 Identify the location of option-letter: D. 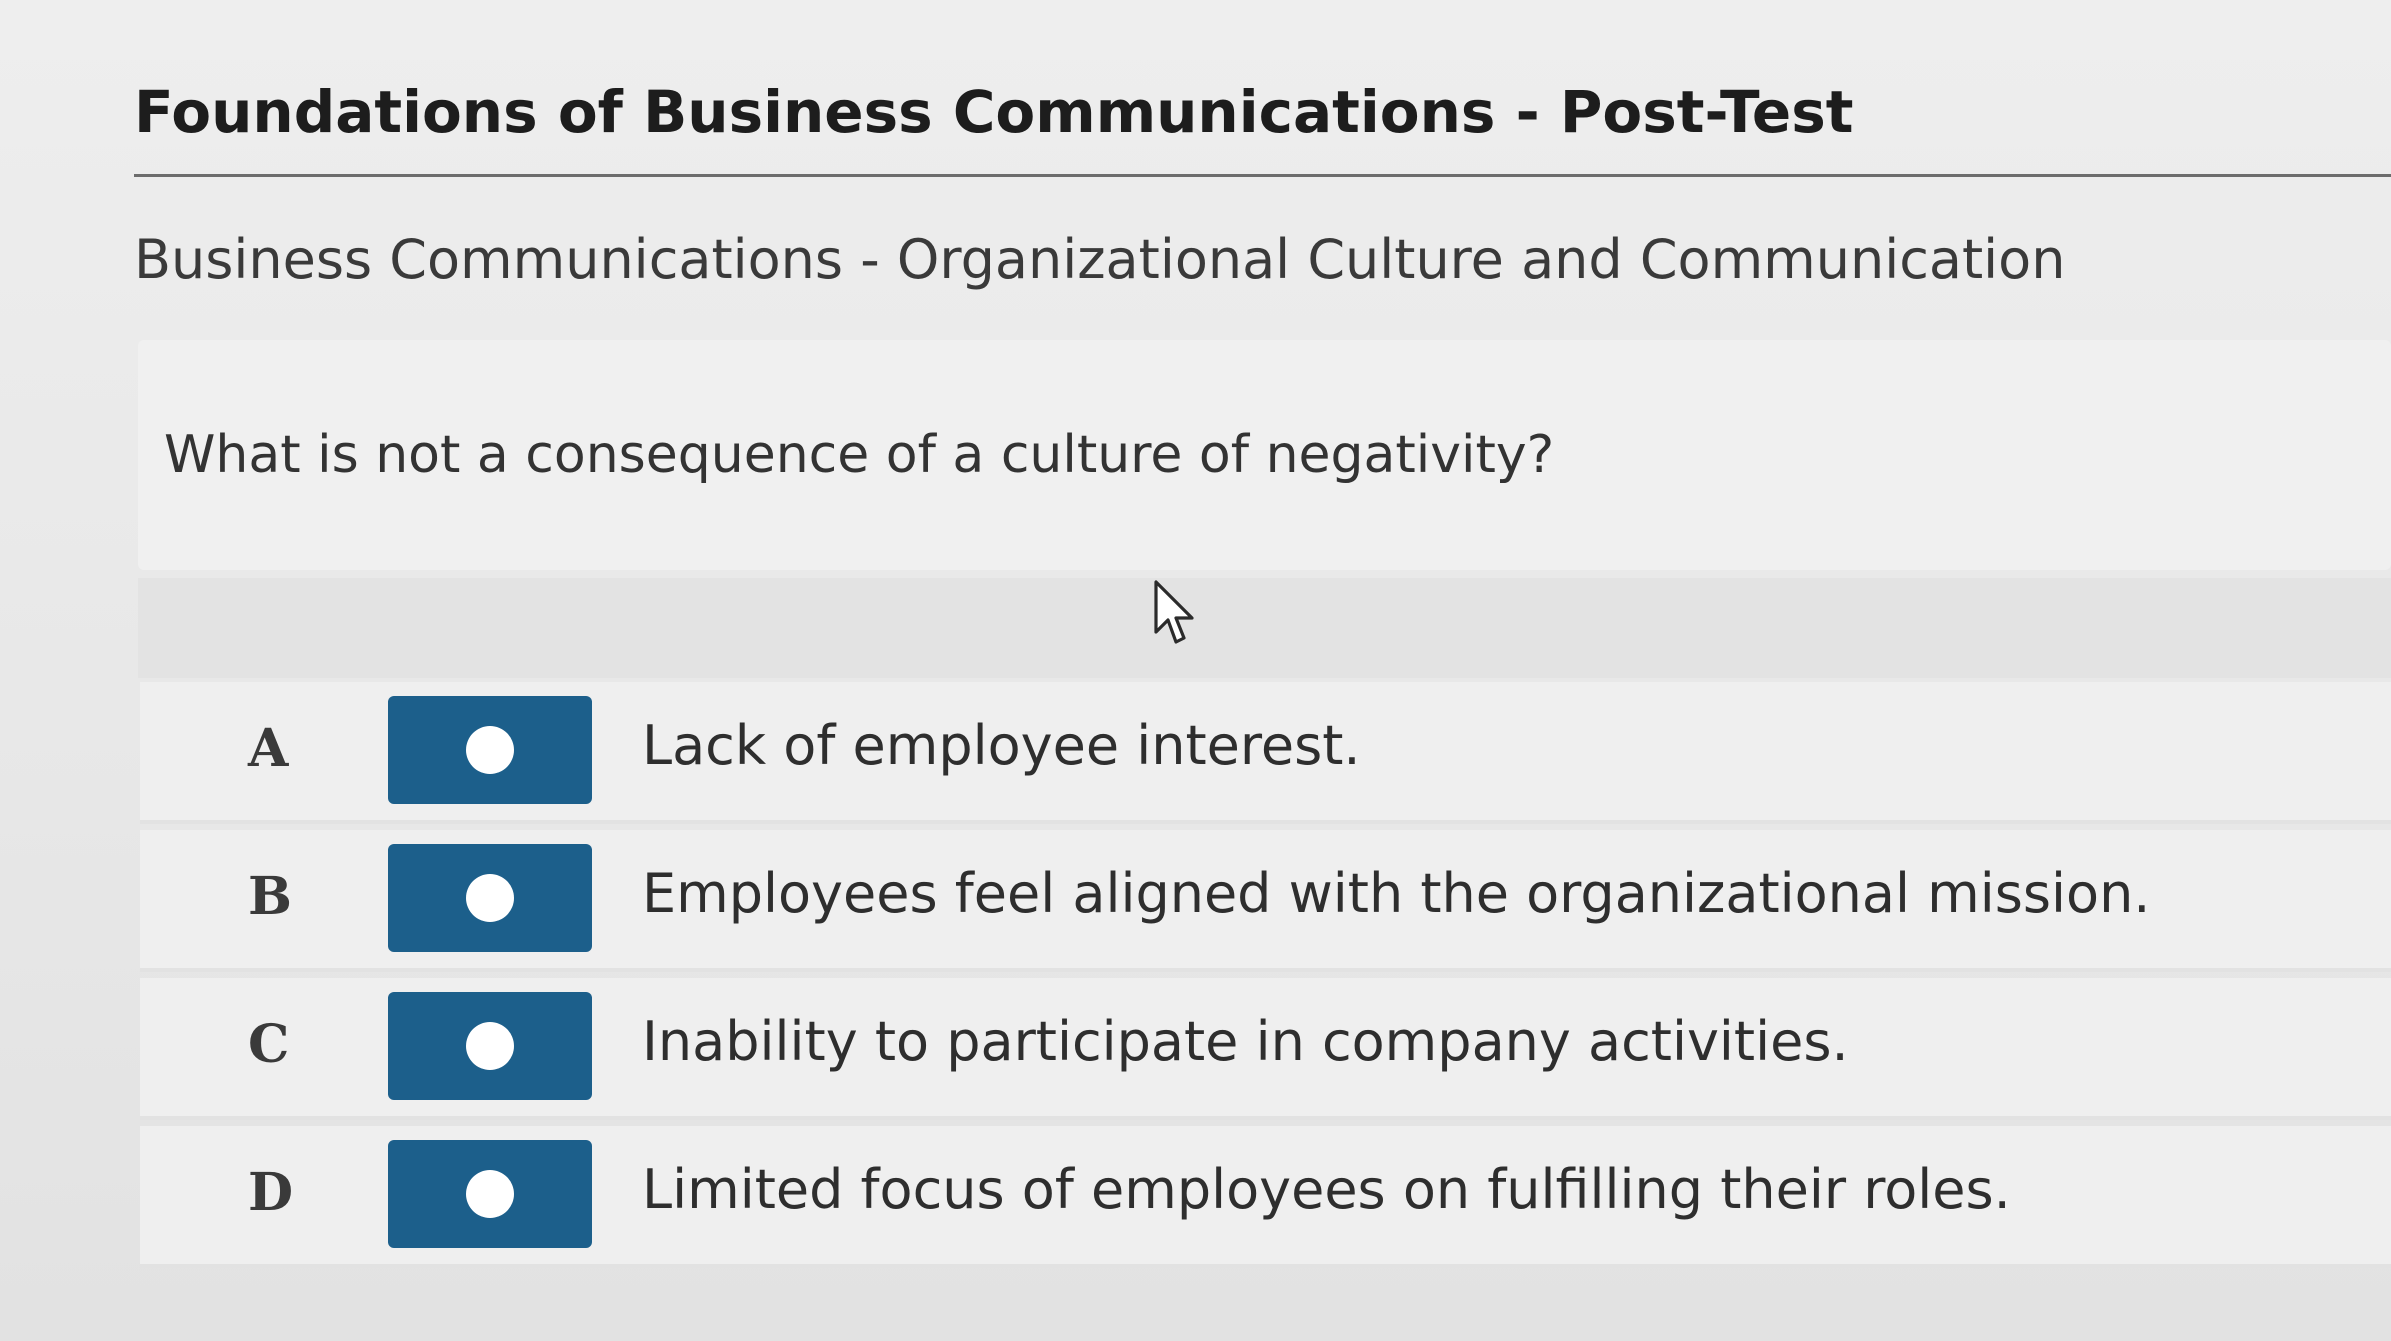
(271, 1192).